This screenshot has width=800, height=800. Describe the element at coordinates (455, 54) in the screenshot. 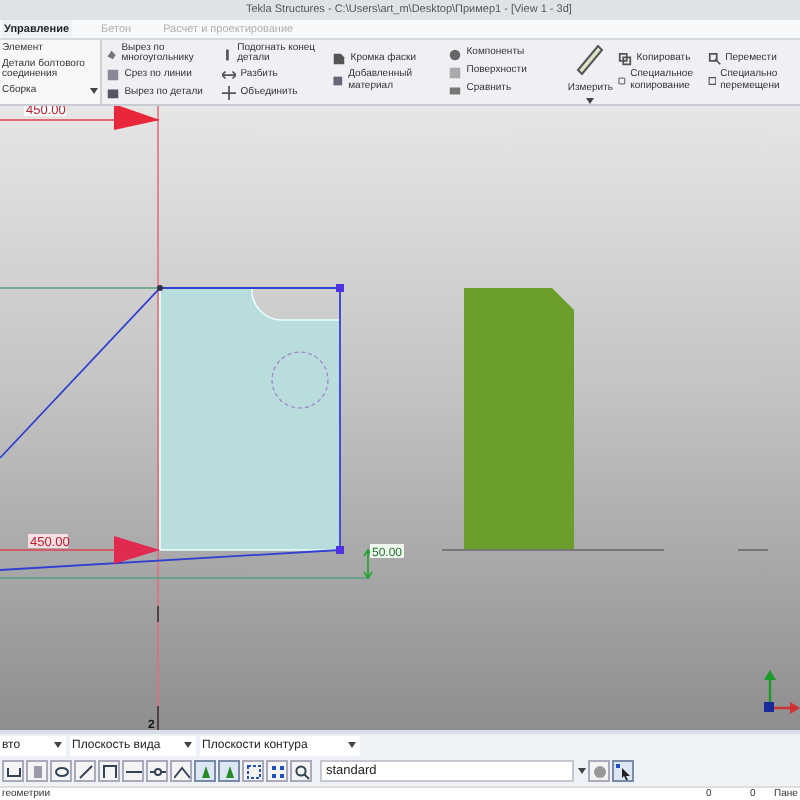

I see `circle-icon` at that location.